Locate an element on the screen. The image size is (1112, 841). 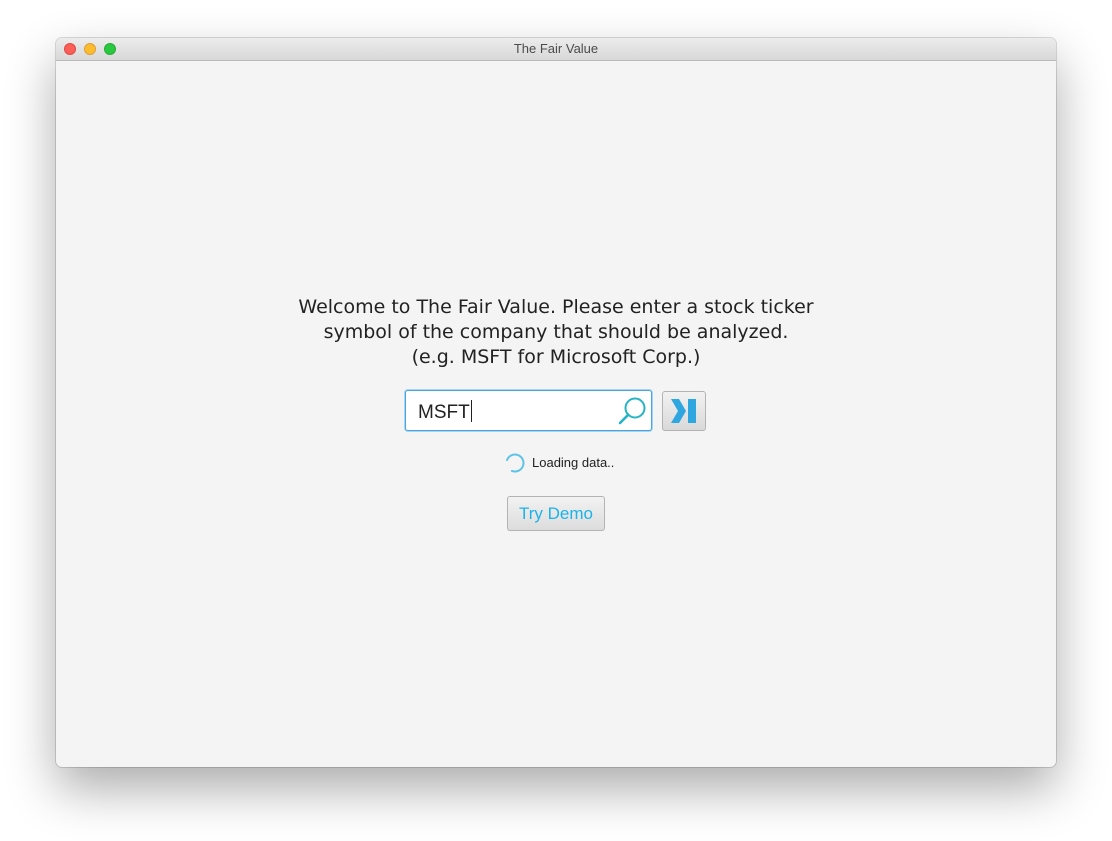
skip-forward-icon is located at coordinates (683, 411).